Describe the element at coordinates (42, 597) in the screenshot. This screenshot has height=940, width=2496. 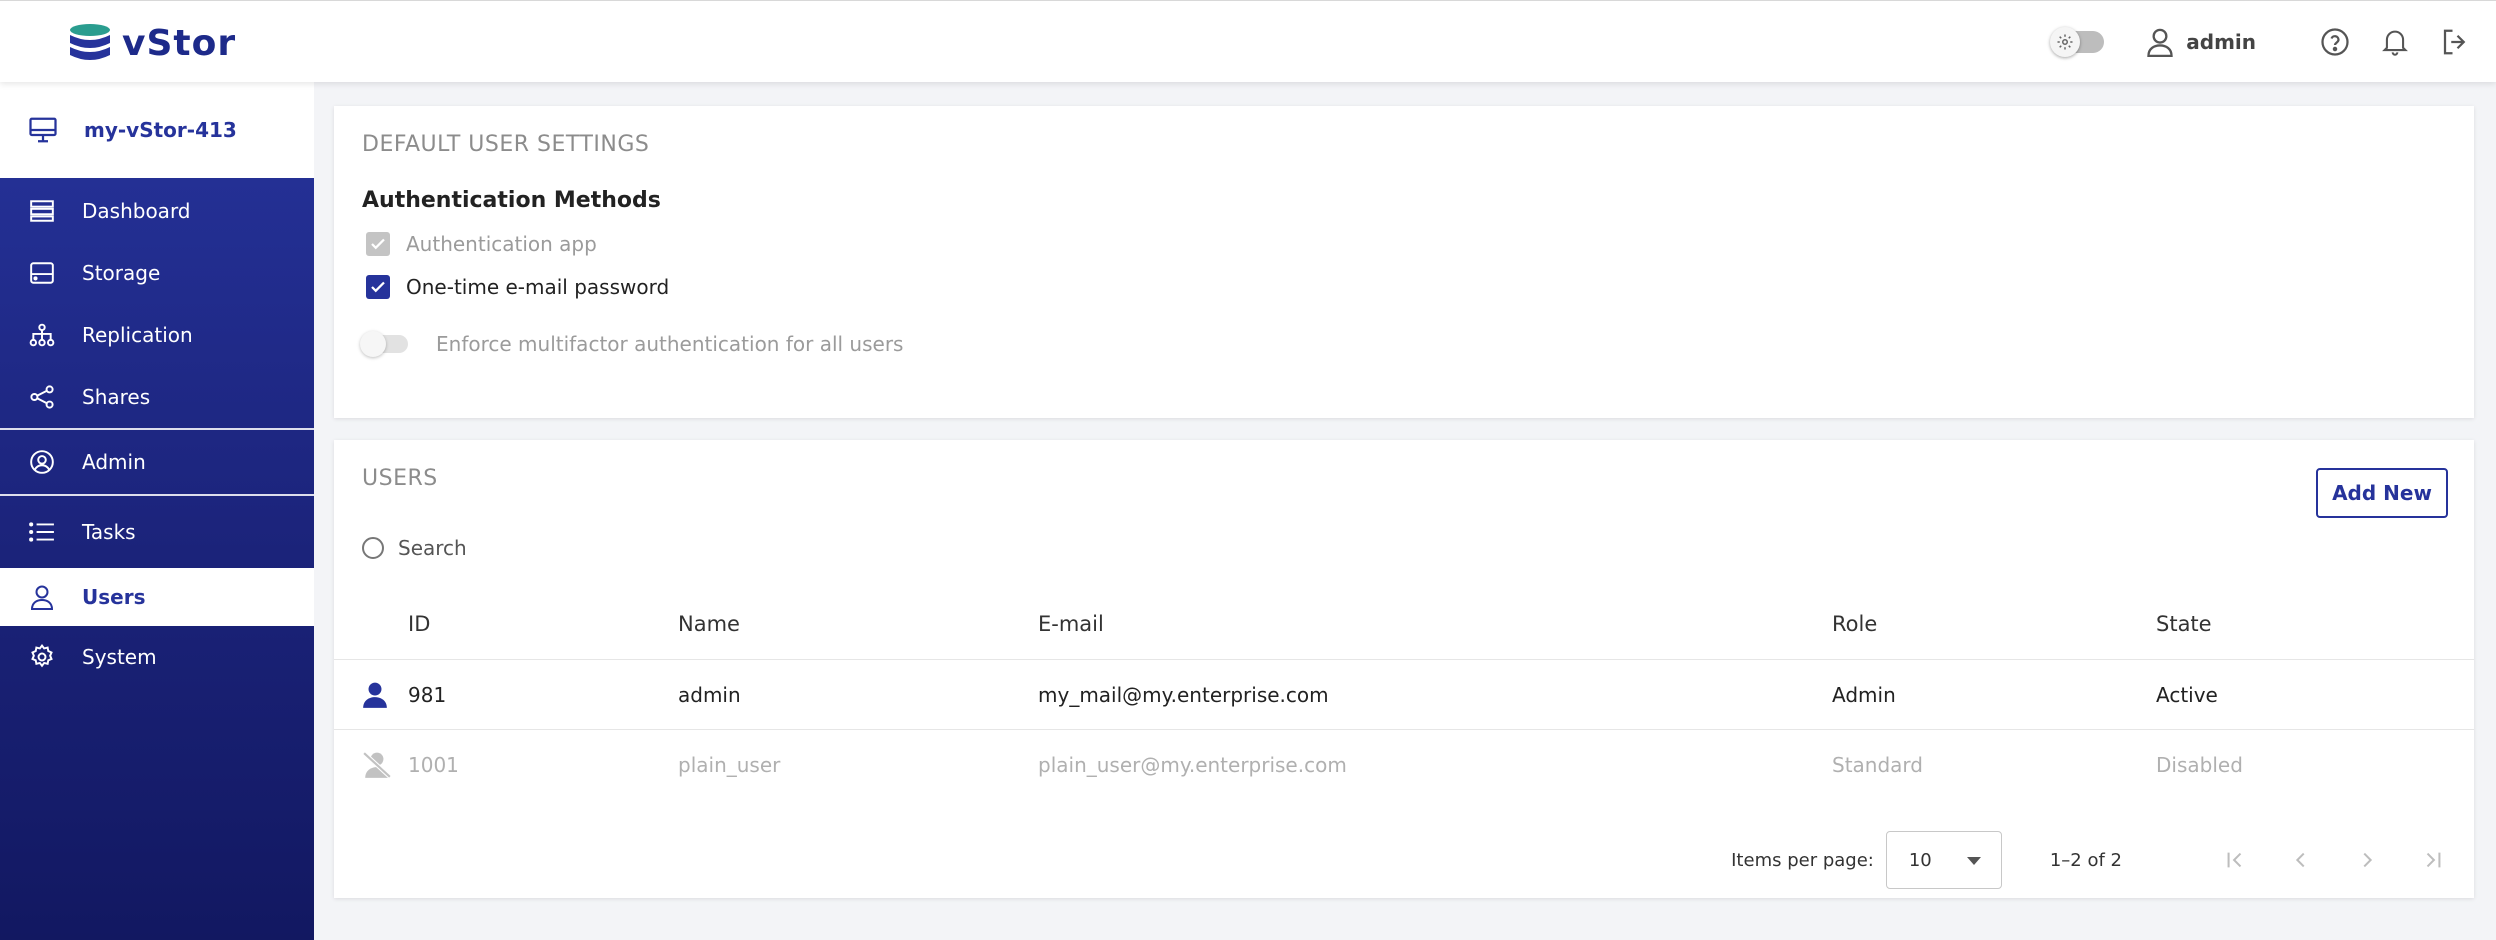
I see `users-icon` at that location.